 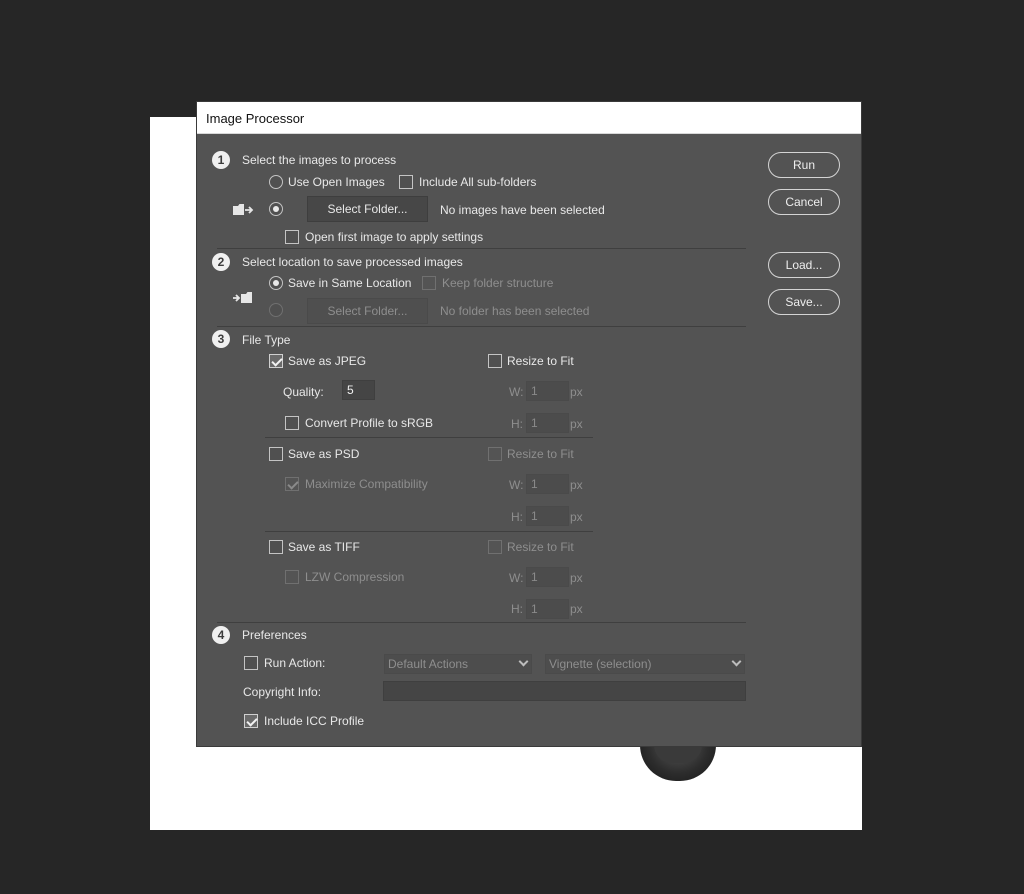 I want to click on action-select: Vignette (selection), so click(x=645, y=664).